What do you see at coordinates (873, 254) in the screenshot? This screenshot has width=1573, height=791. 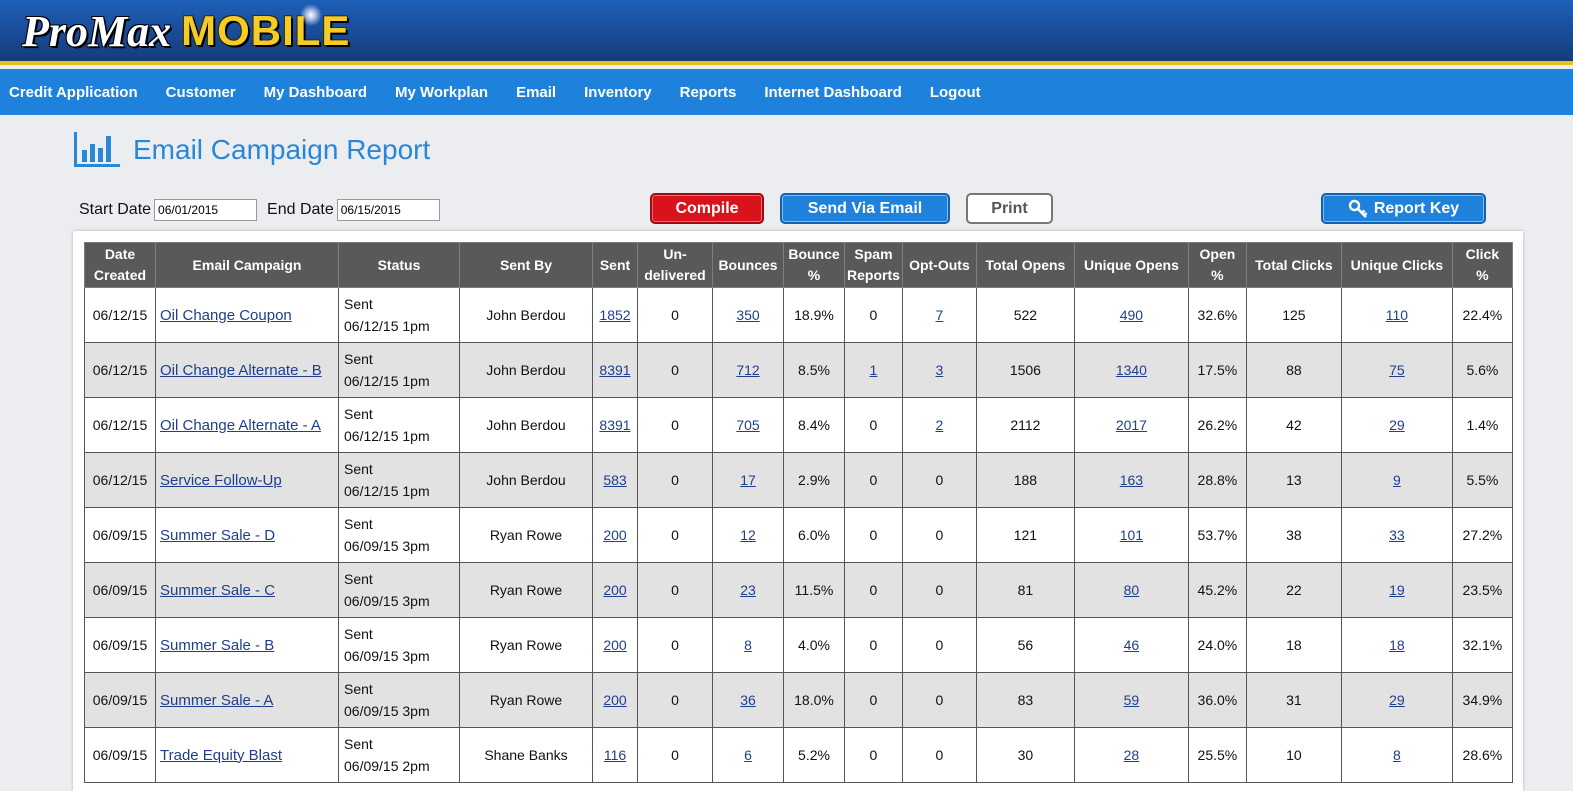 I see `header-text: Spam` at bounding box center [873, 254].